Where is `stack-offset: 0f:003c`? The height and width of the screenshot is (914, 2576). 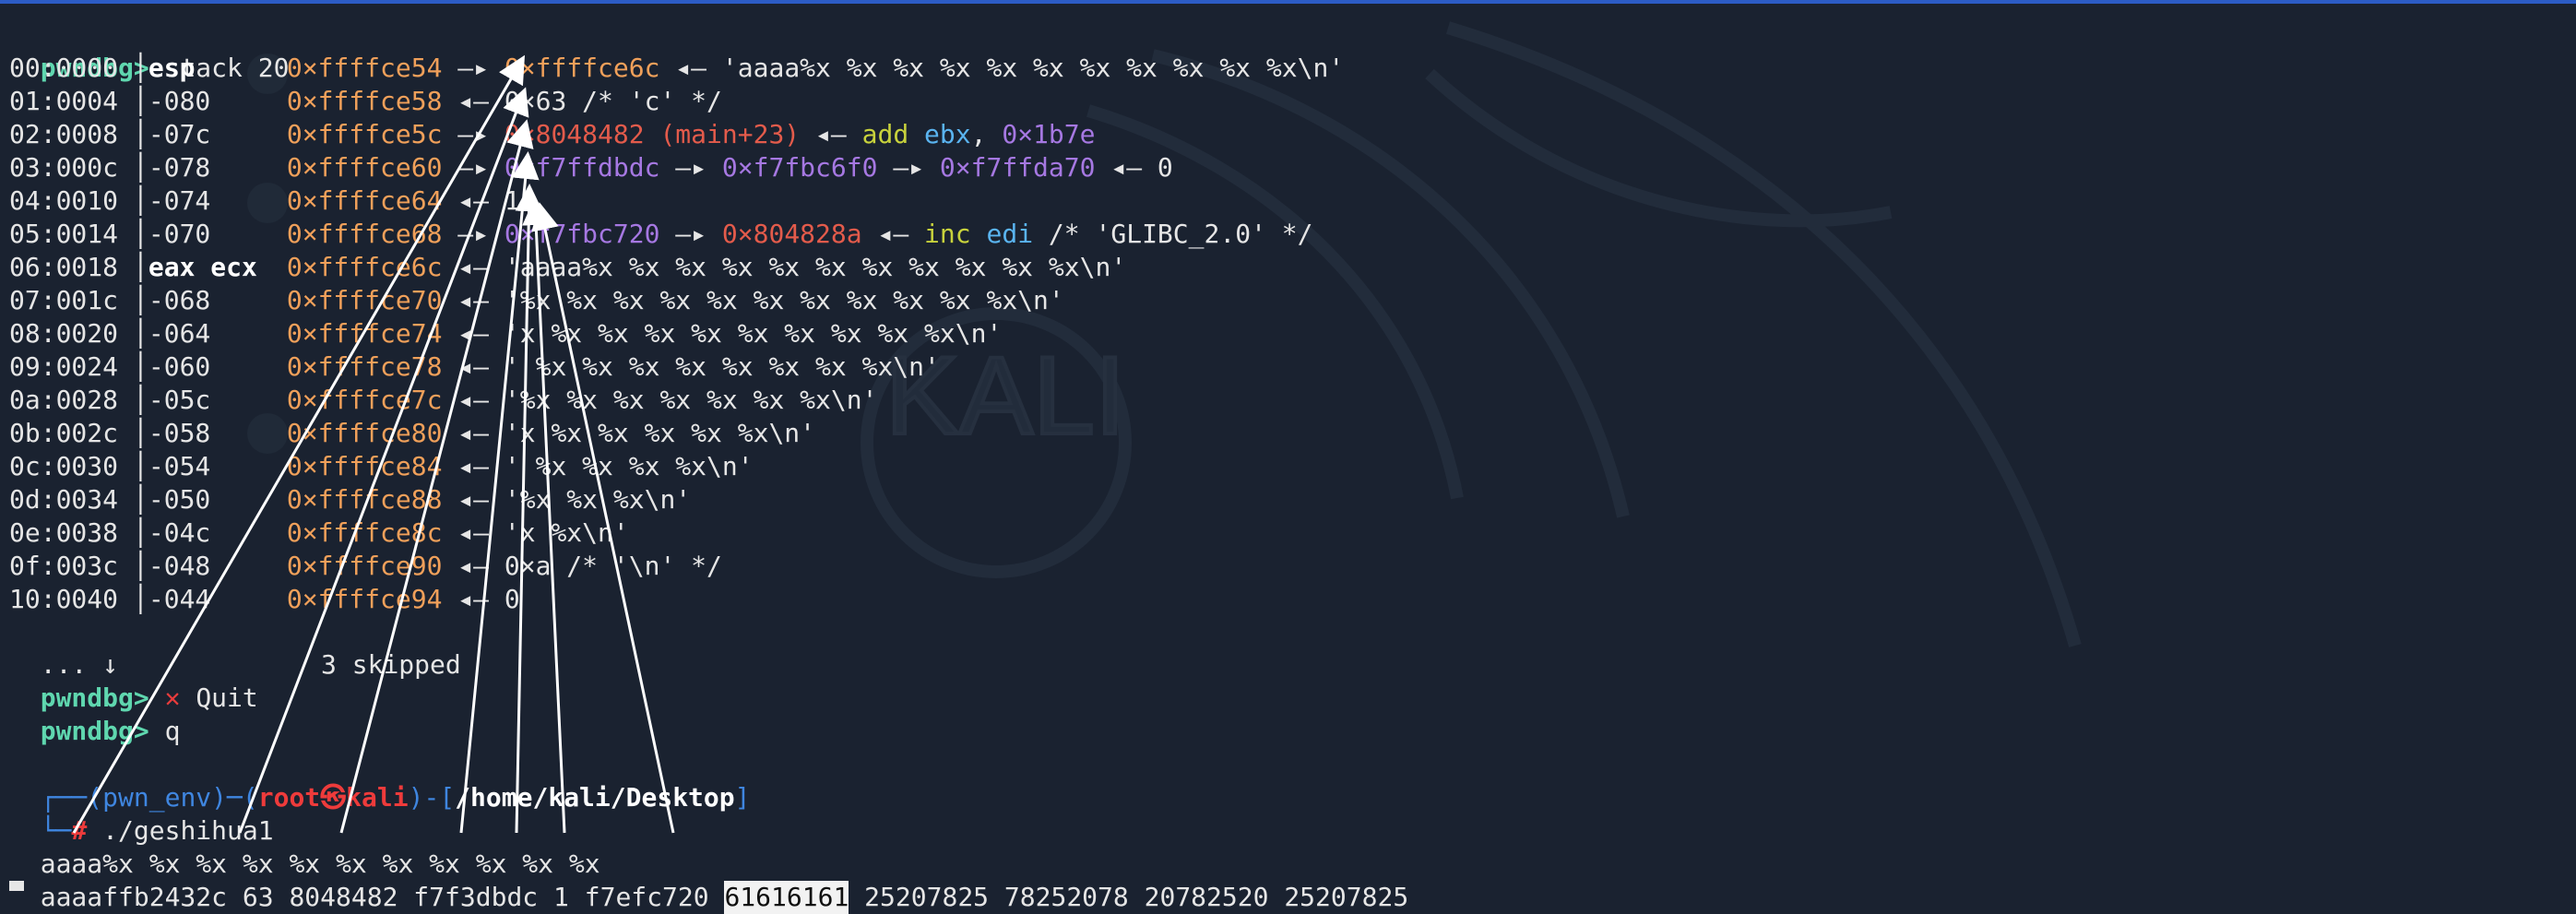 stack-offset: 0f:003c is located at coordinates (64, 566).